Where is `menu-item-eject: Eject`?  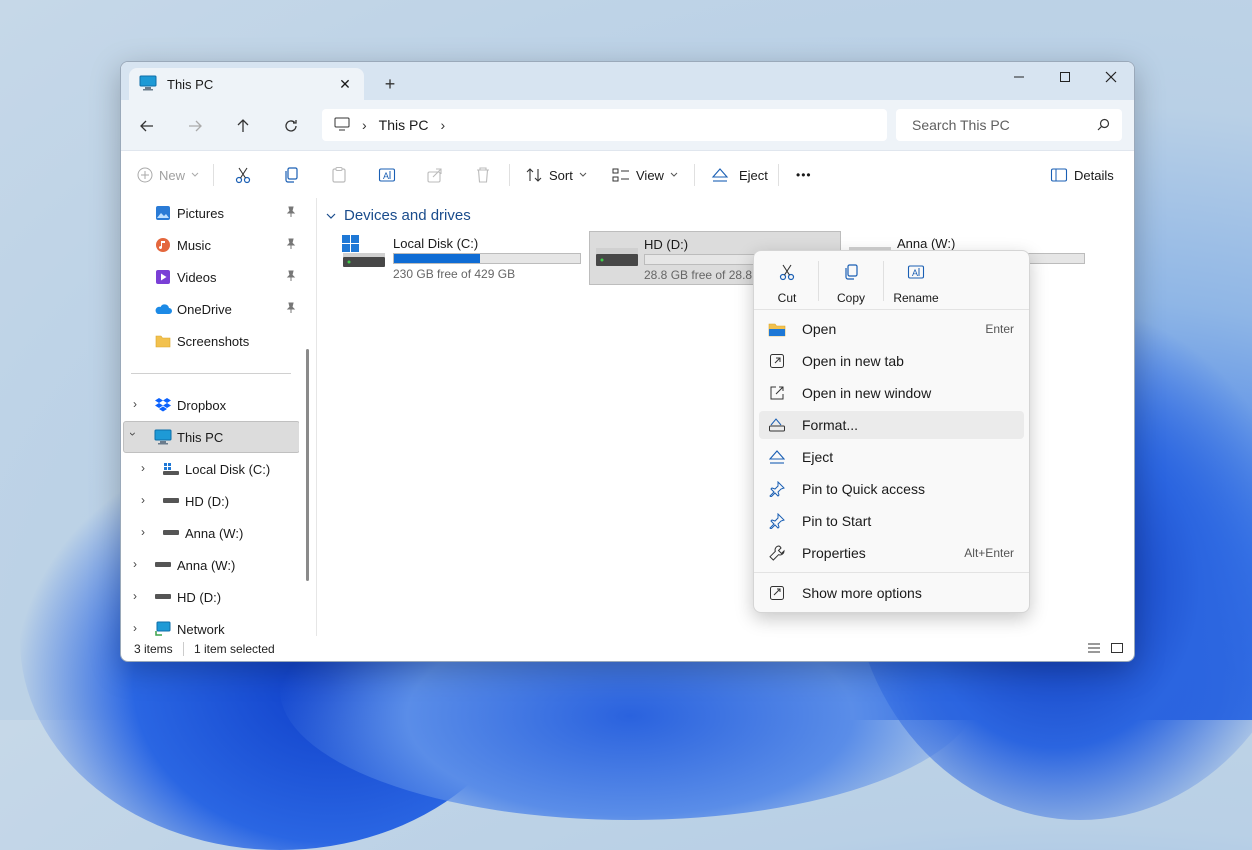 menu-item-eject: Eject is located at coordinates (891, 457).